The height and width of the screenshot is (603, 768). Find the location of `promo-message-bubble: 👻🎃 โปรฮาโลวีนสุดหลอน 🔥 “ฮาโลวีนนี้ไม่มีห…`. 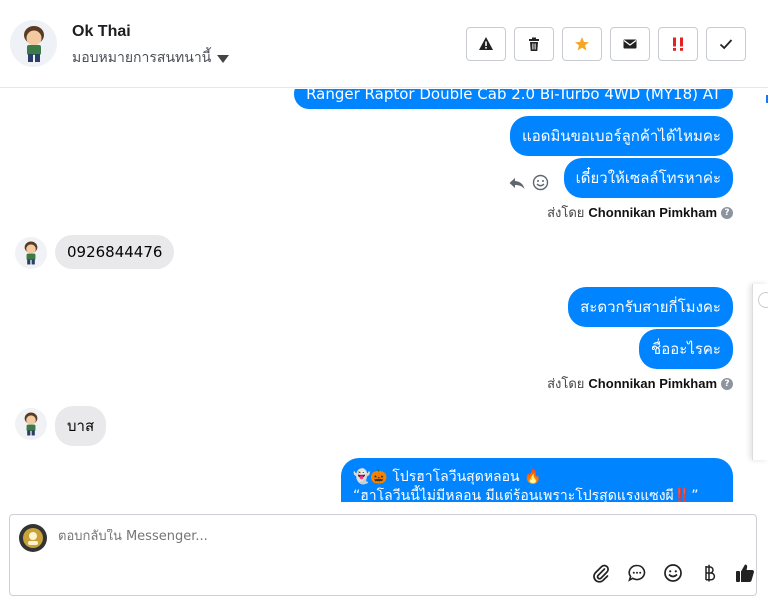

promo-message-bubble: 👻🎃 โปรฮาโลวีนสุดหลอน 🔥 “ฮาโลวีนนี้ไม่มีห… is located at coordinates (537, 480).